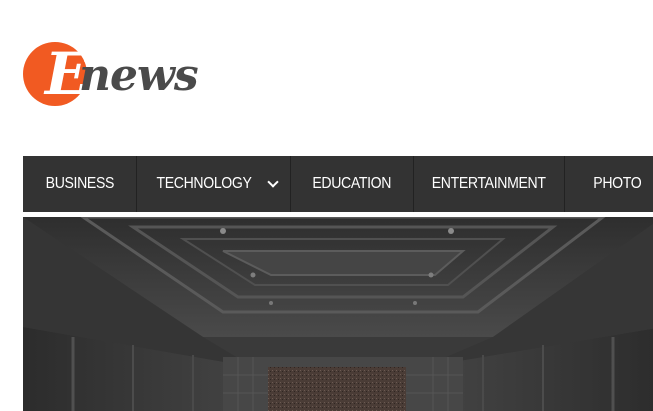  I want to click on nav-item-label: TECHNOLOGY, so click(204, 183).